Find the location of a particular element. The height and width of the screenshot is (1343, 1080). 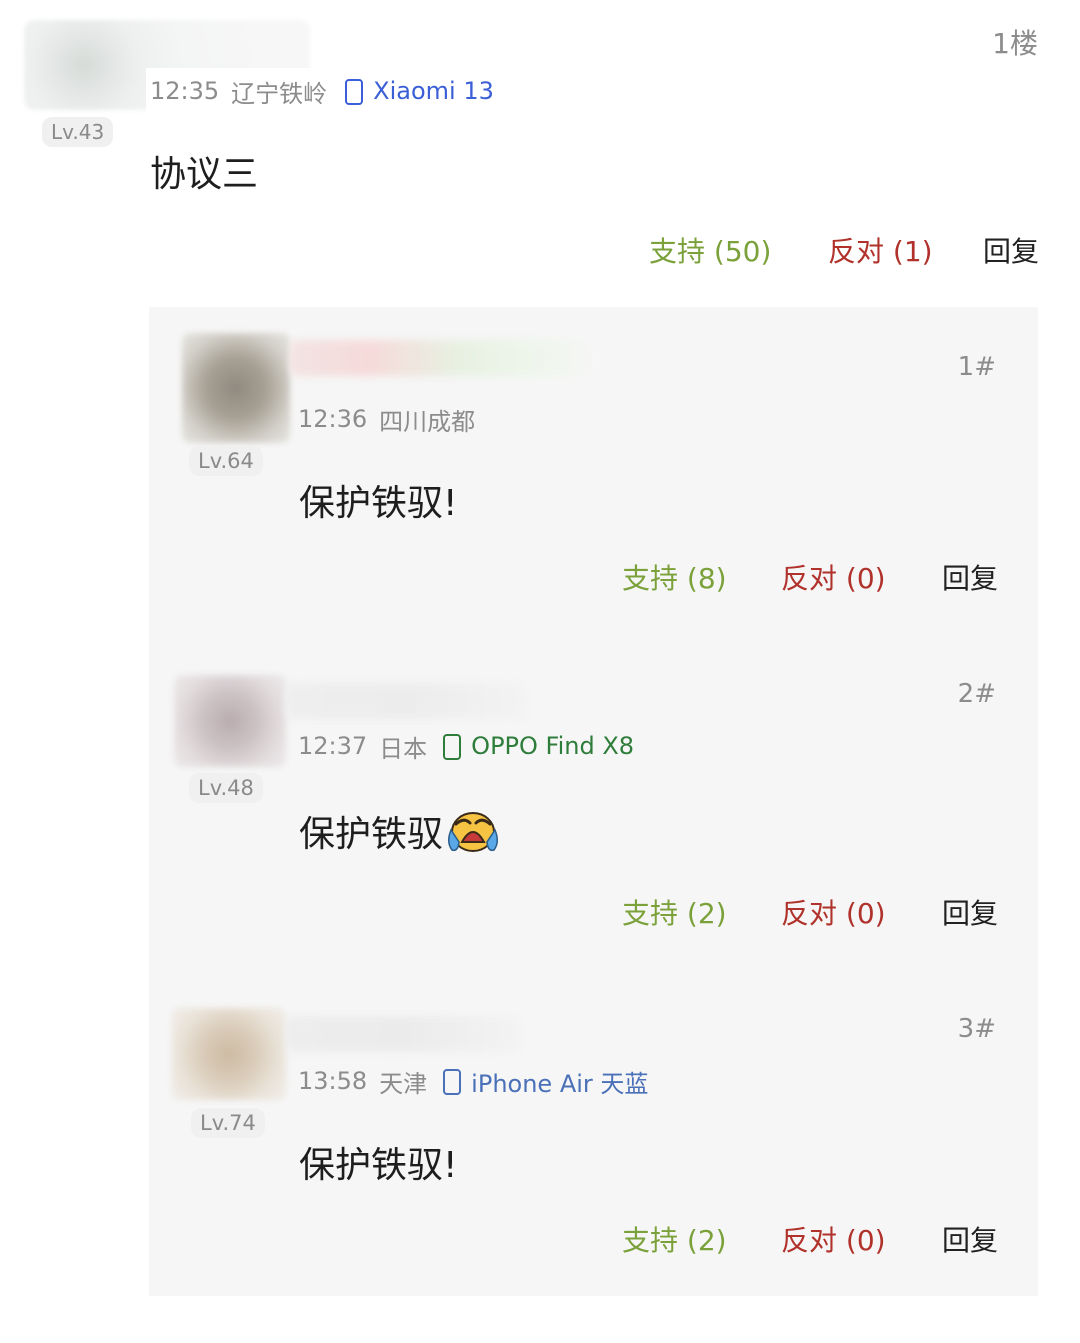

username-blurred is located at coordinates (403, 1034).